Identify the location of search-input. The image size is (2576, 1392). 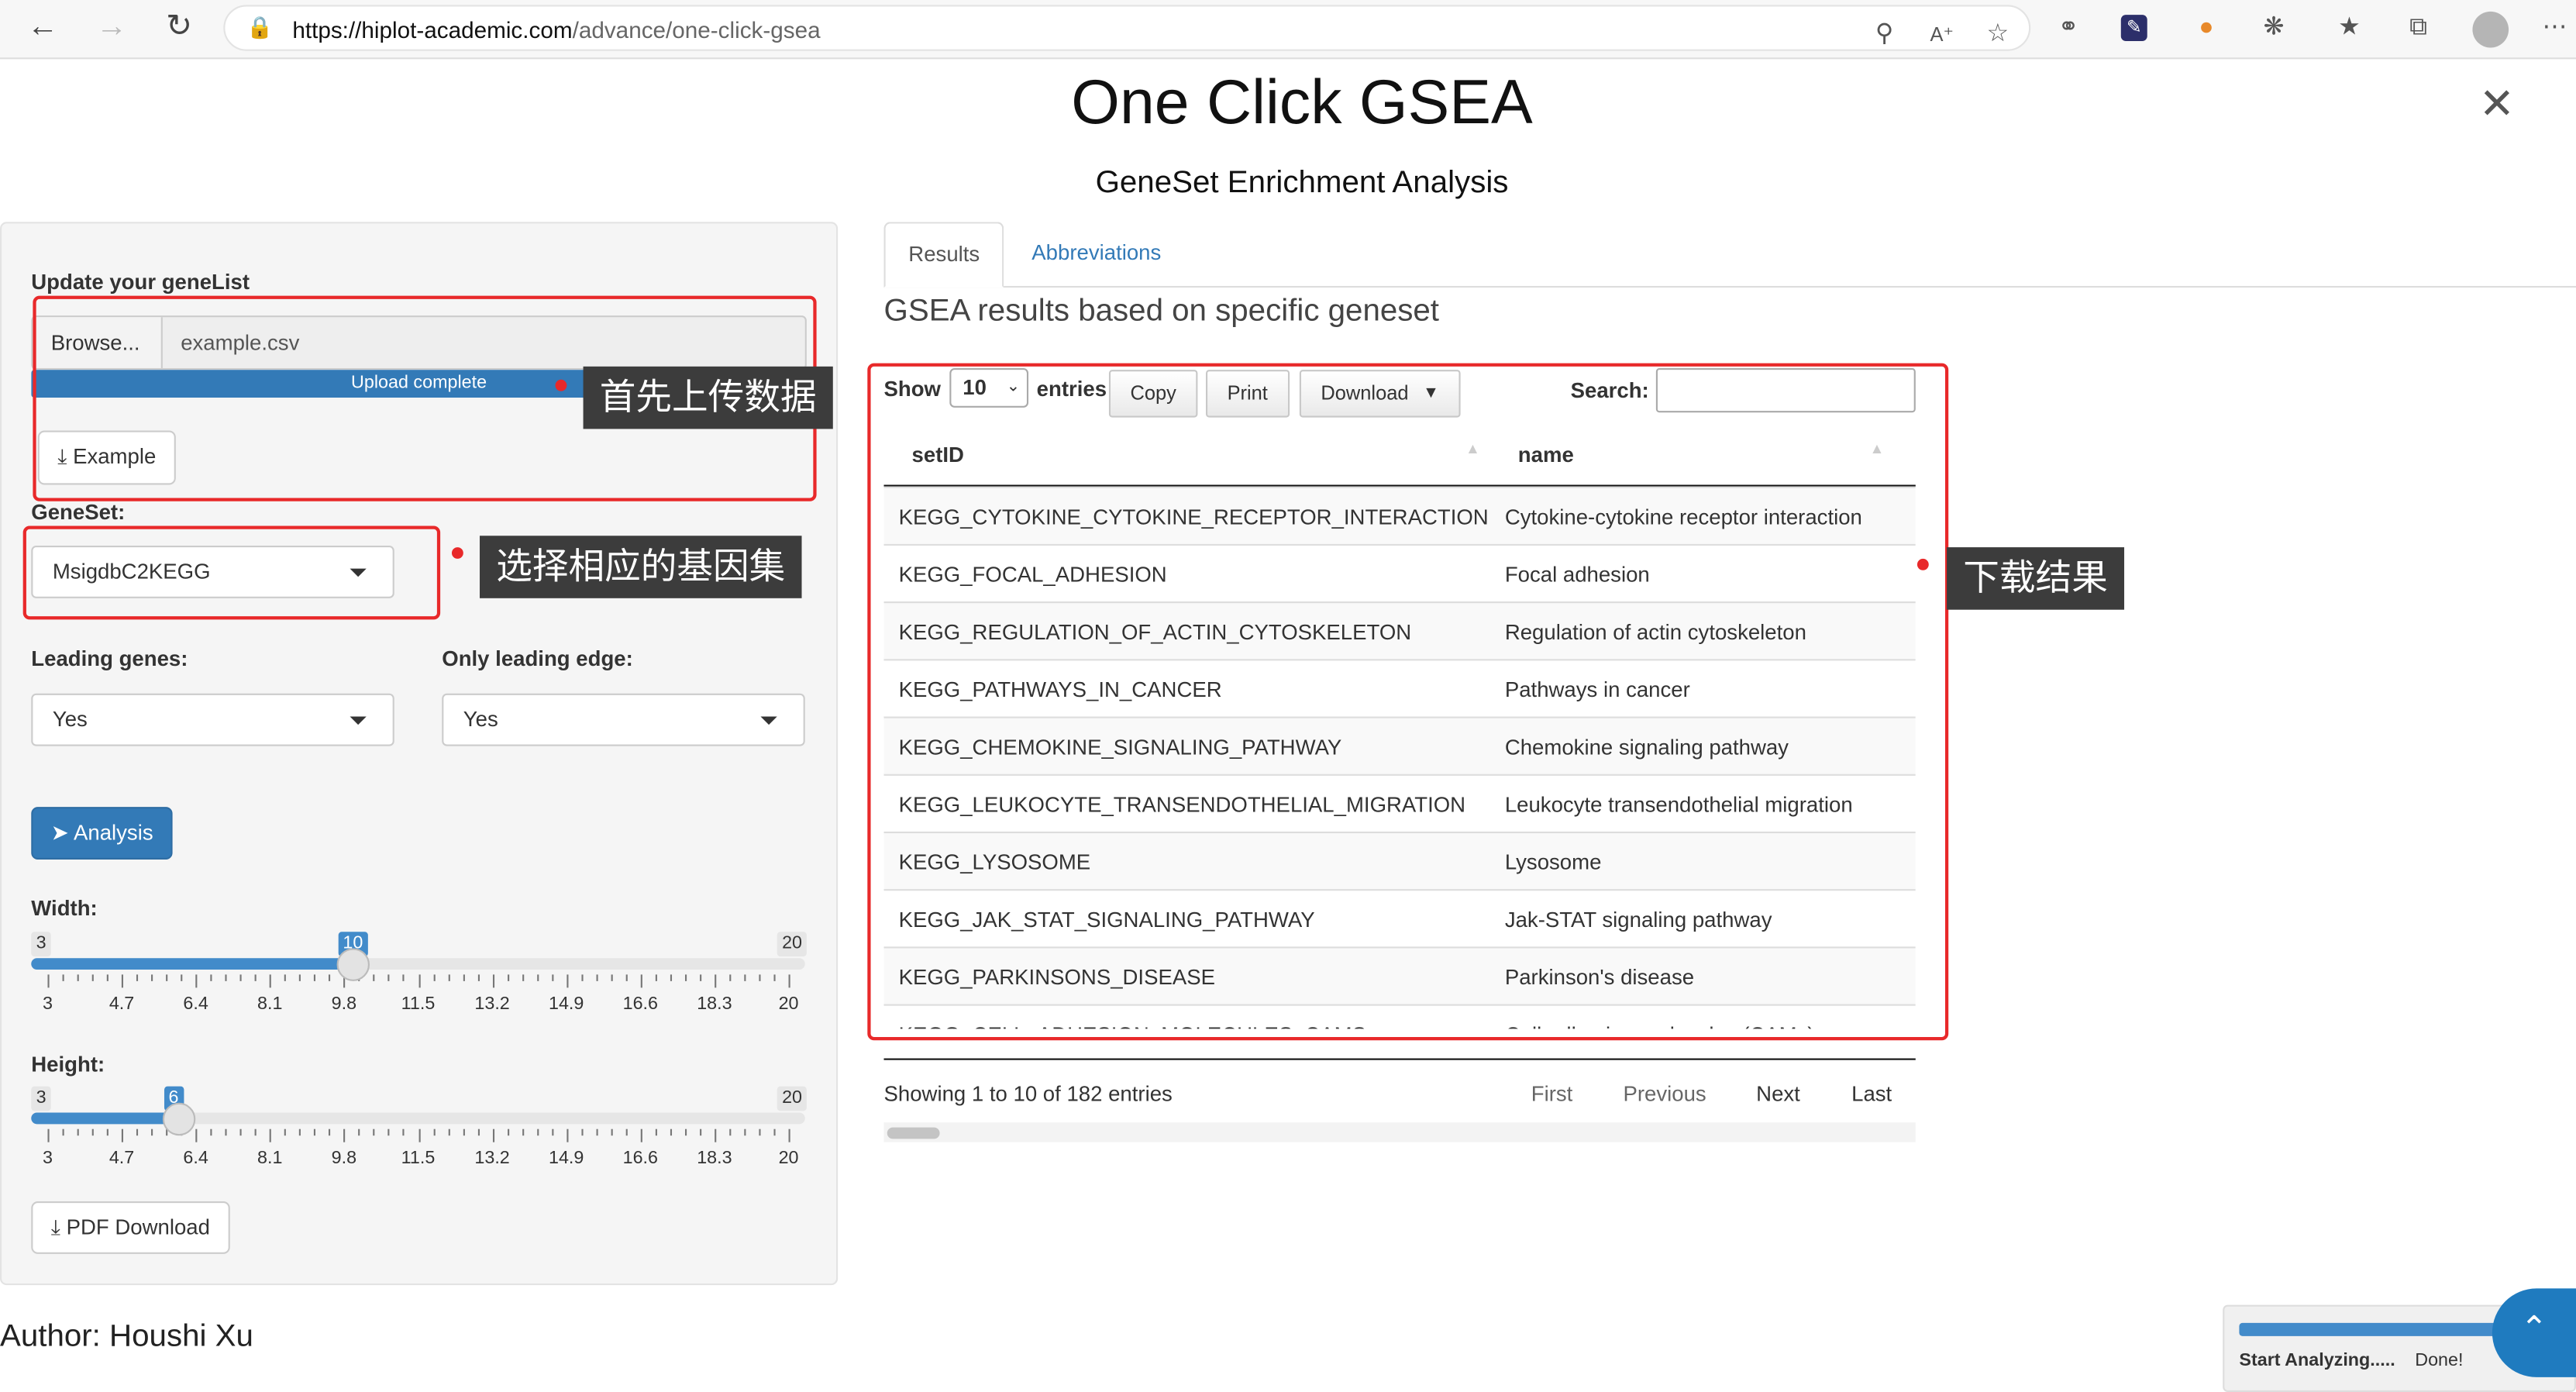
(1785, 390).